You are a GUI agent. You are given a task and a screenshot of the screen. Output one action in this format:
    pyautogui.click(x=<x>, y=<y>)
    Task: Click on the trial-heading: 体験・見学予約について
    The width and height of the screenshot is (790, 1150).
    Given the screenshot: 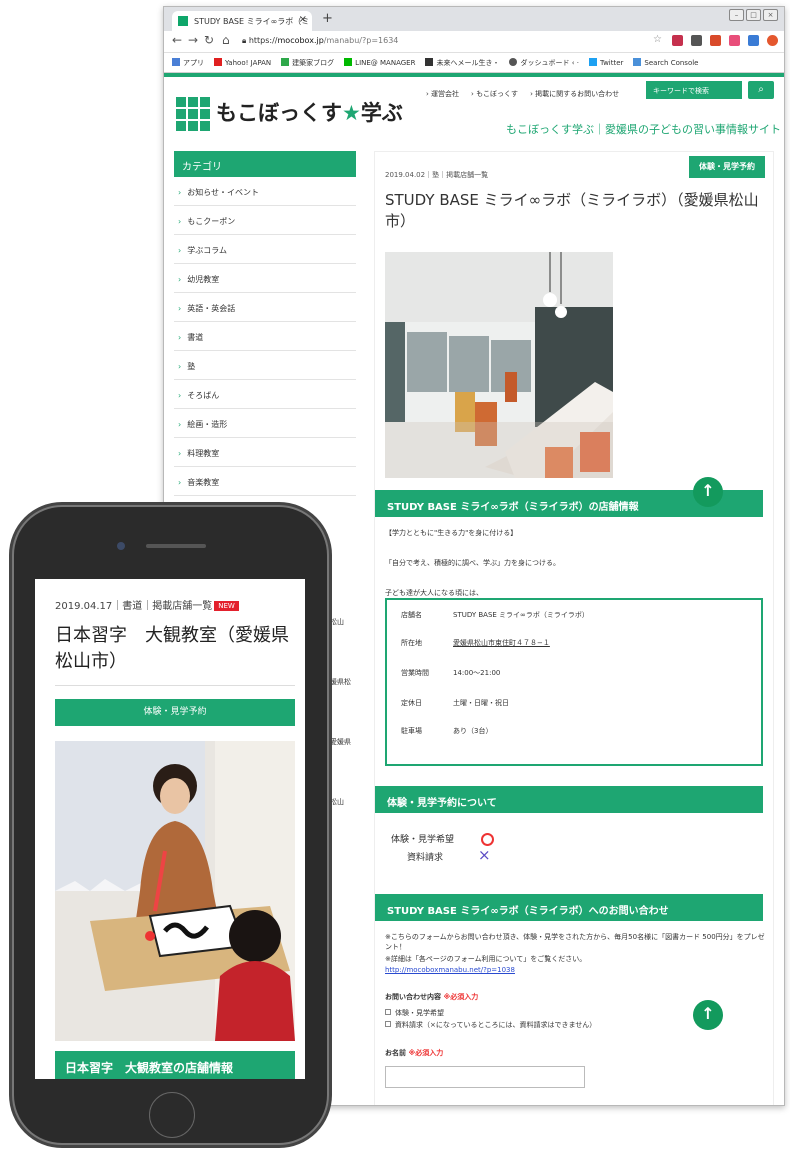 What is the action you would take?
    pyautogui.click(x=569, y=799)
    